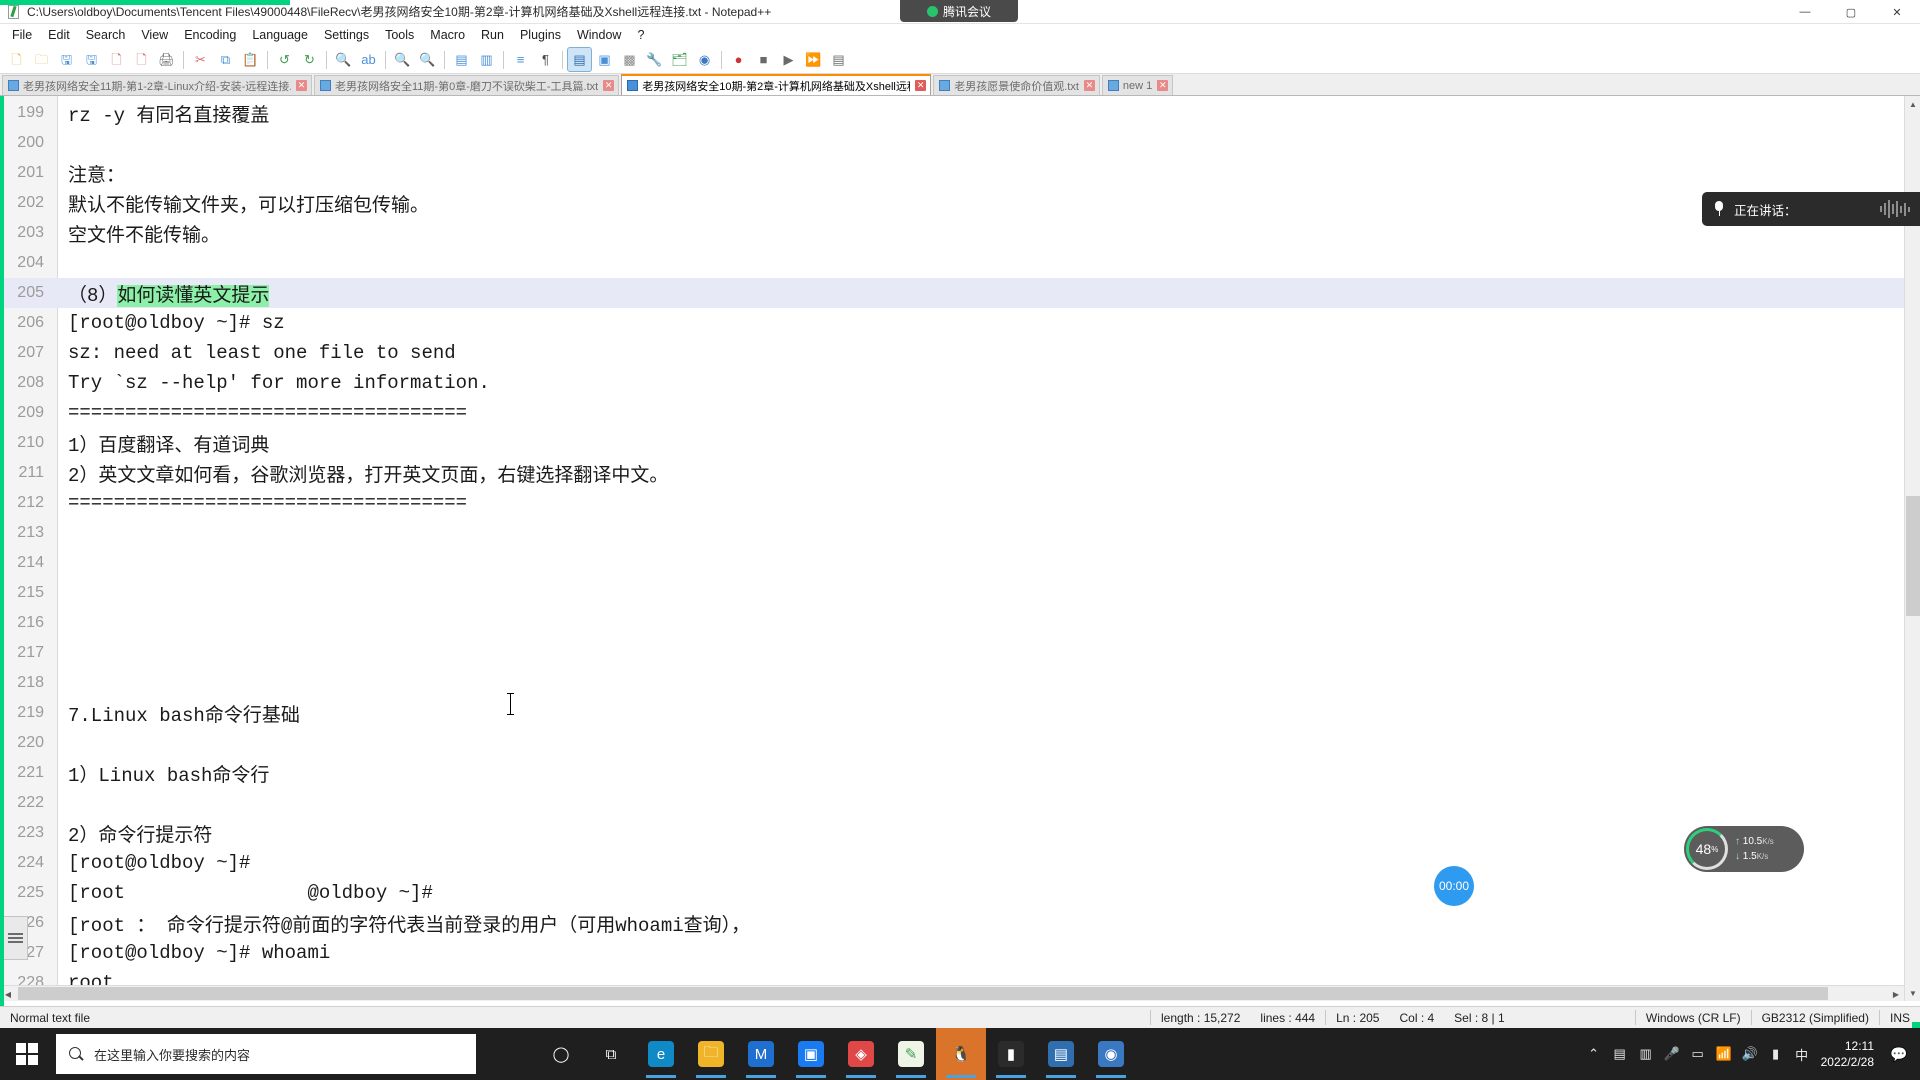 The image size is (1920, 1080). I want to click on speaking-indicator-bar: 正在讲话：, so click(1811, 209).